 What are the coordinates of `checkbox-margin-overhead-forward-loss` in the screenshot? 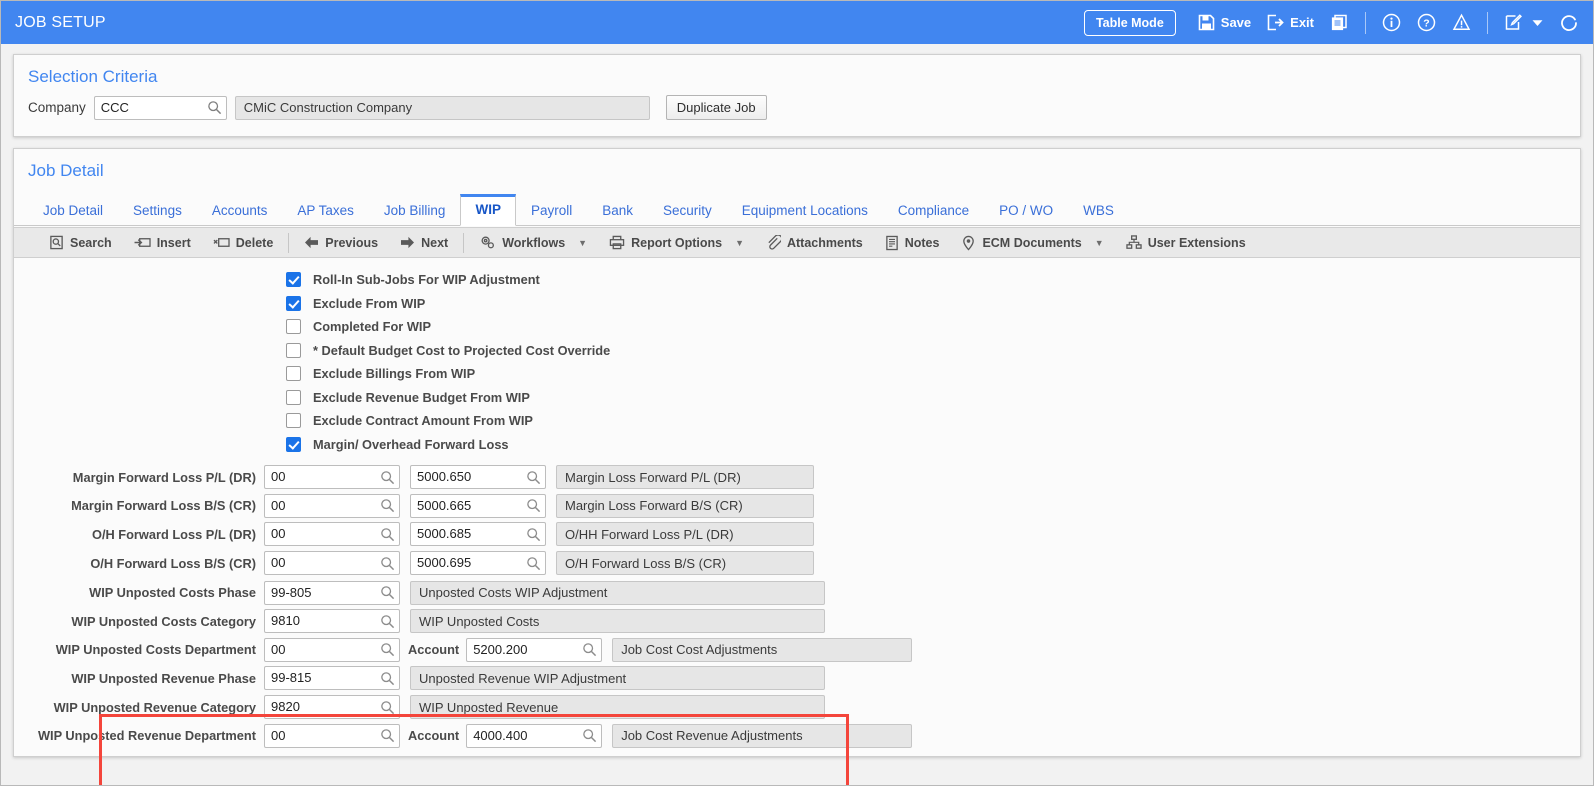 It's located at (293, 444).